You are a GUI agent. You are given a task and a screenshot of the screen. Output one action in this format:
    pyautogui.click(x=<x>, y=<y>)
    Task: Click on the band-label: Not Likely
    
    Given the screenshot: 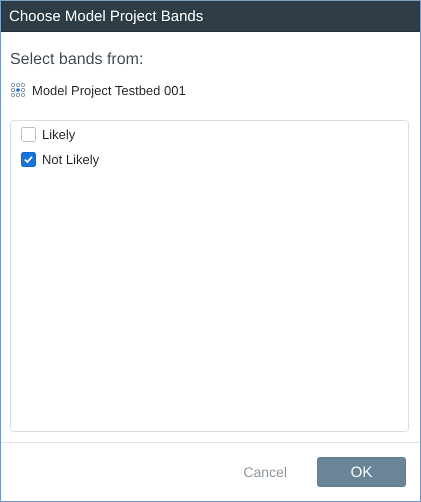 What is the action you would take?
    pyautogui.click(x=71, y=159)
    